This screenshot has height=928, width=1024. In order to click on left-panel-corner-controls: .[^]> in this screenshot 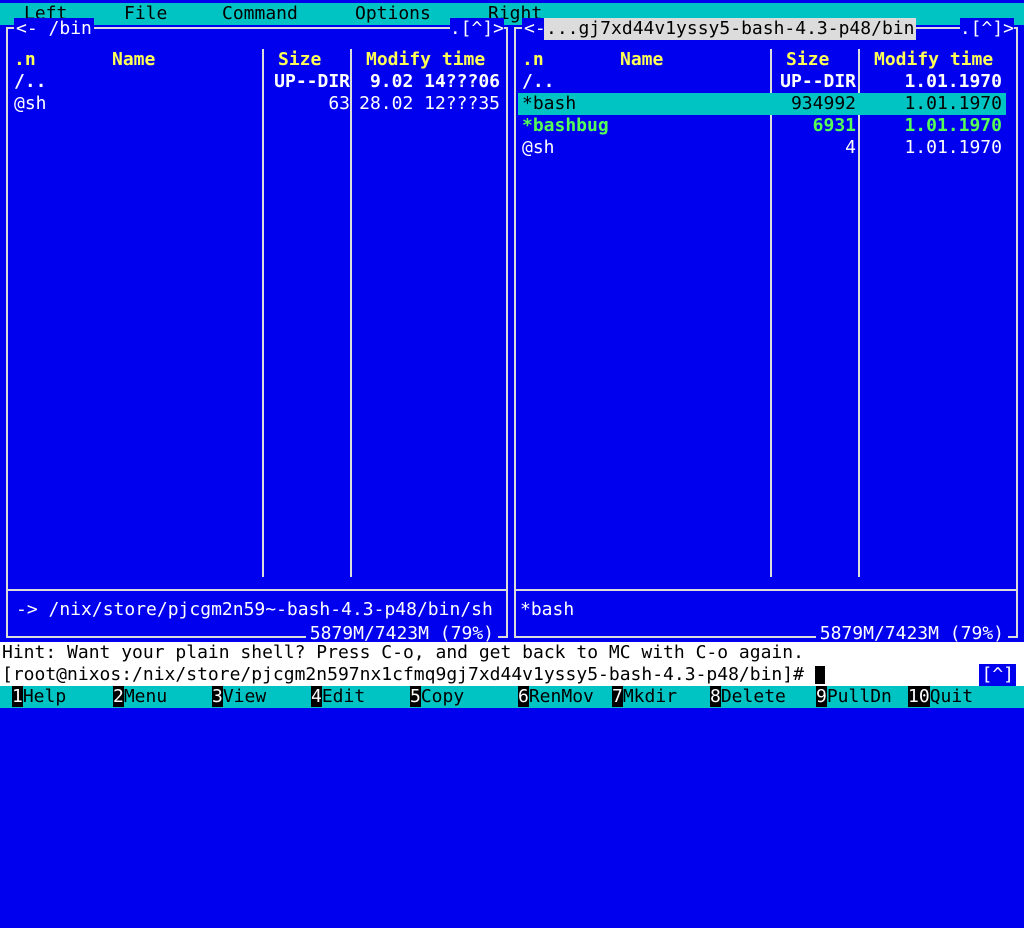, I will do `click(476, 29)`.